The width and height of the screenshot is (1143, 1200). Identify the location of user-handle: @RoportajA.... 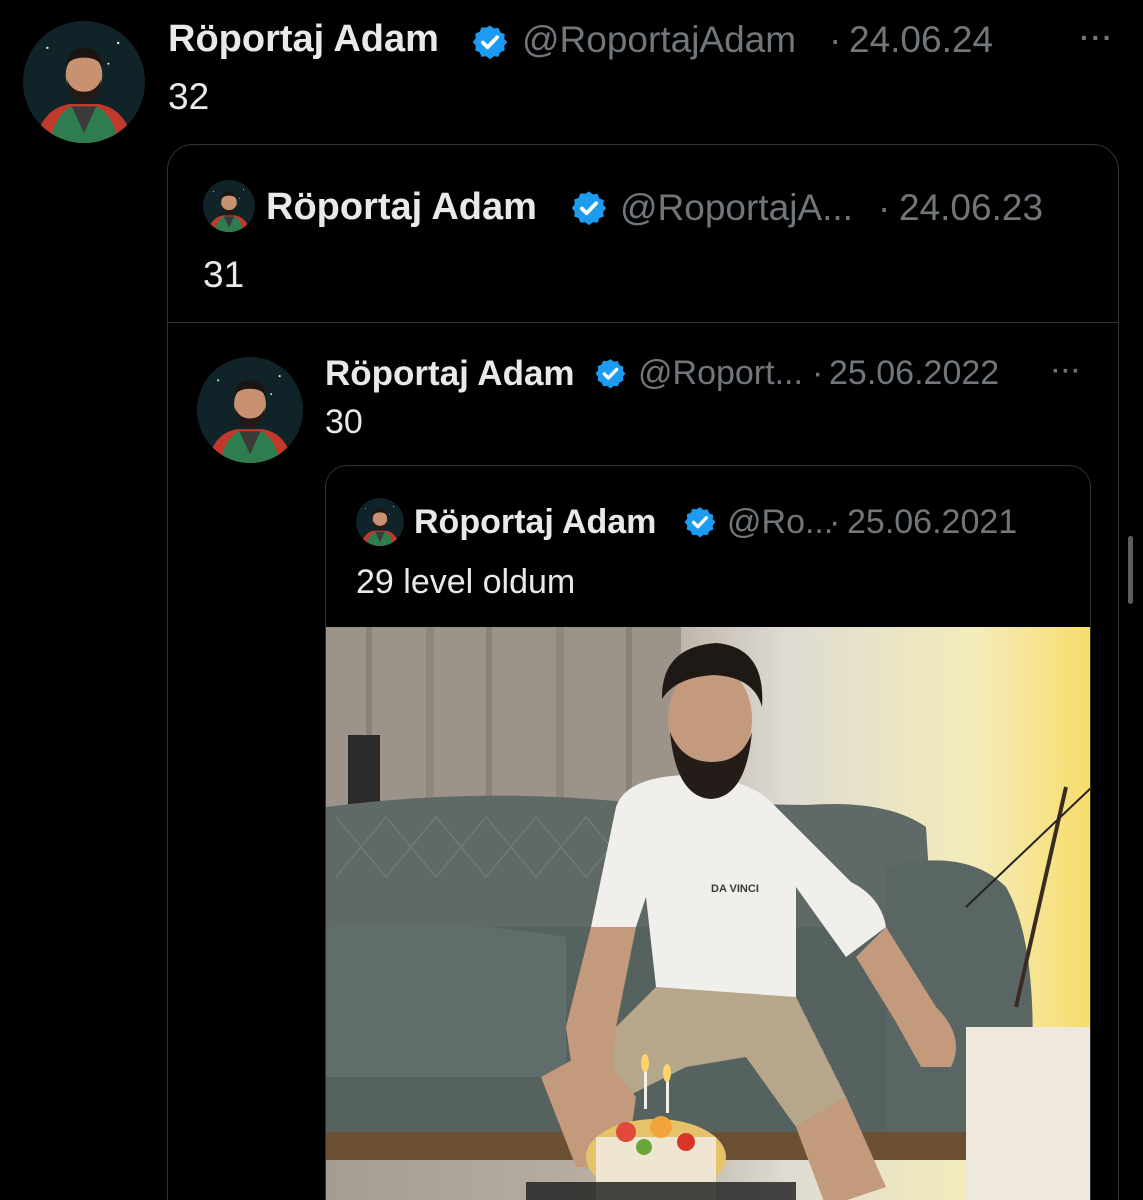
(736, 207).